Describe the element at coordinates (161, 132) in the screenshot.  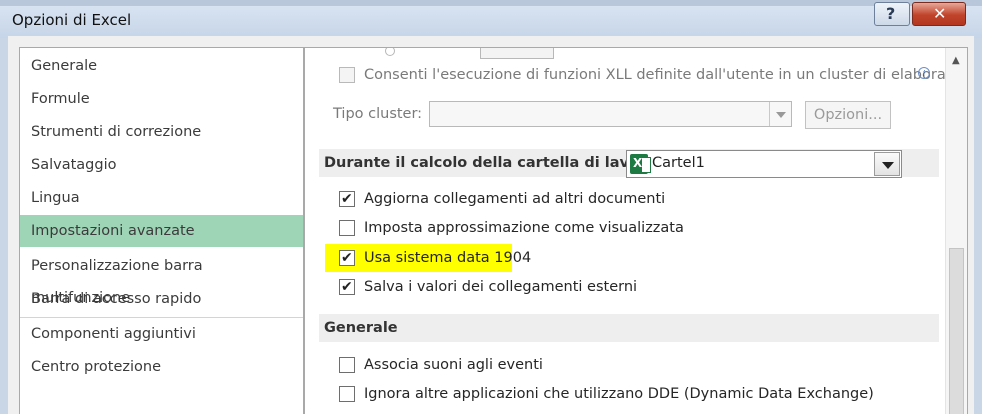
I see `sidebar-item-correzione: Strumenti di correzione` at that location.